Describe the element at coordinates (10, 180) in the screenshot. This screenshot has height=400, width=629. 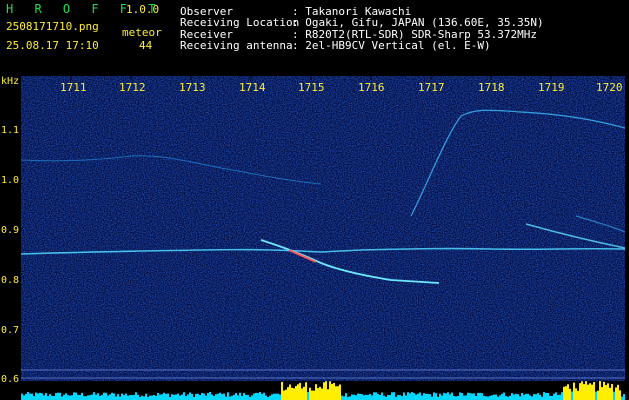
I see `y-tick-1.0: 1.0` at that location.